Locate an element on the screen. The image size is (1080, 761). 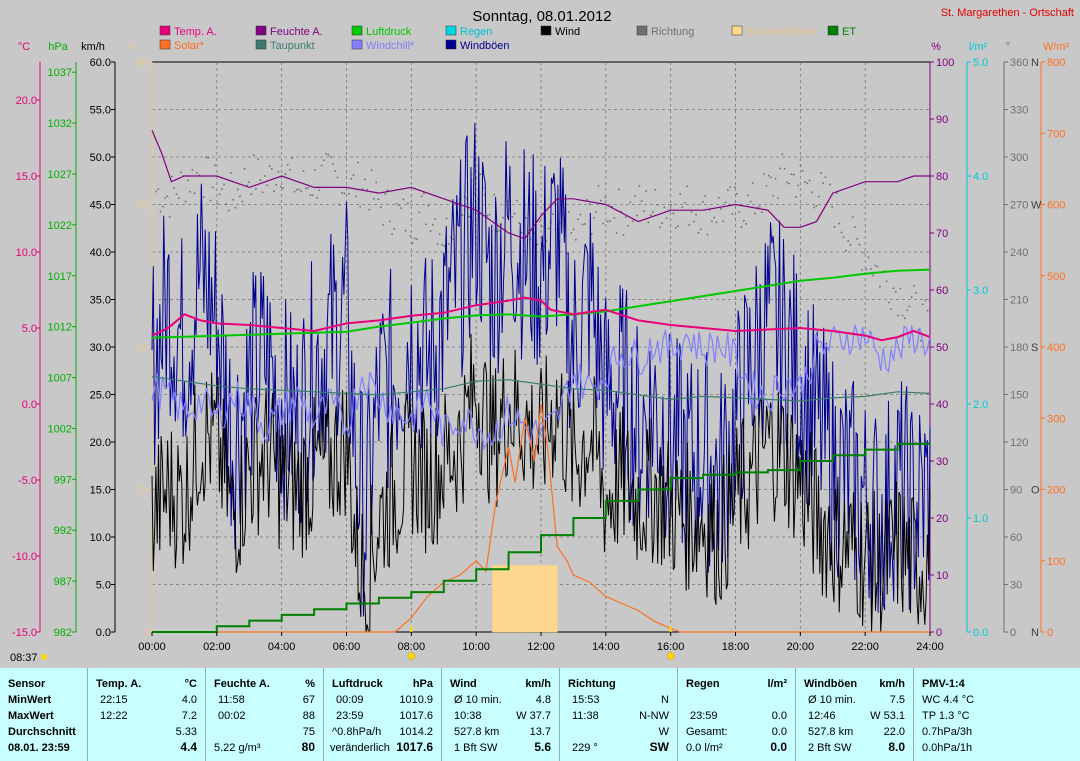
hum-min-time: 11:58 is located at coordinates (231, 700).